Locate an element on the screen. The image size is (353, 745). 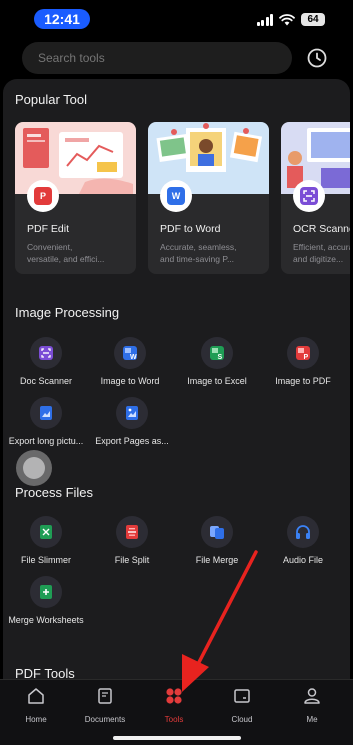
section-title-pdf-tools: PDF Tools is located at coordinates (45, 672).